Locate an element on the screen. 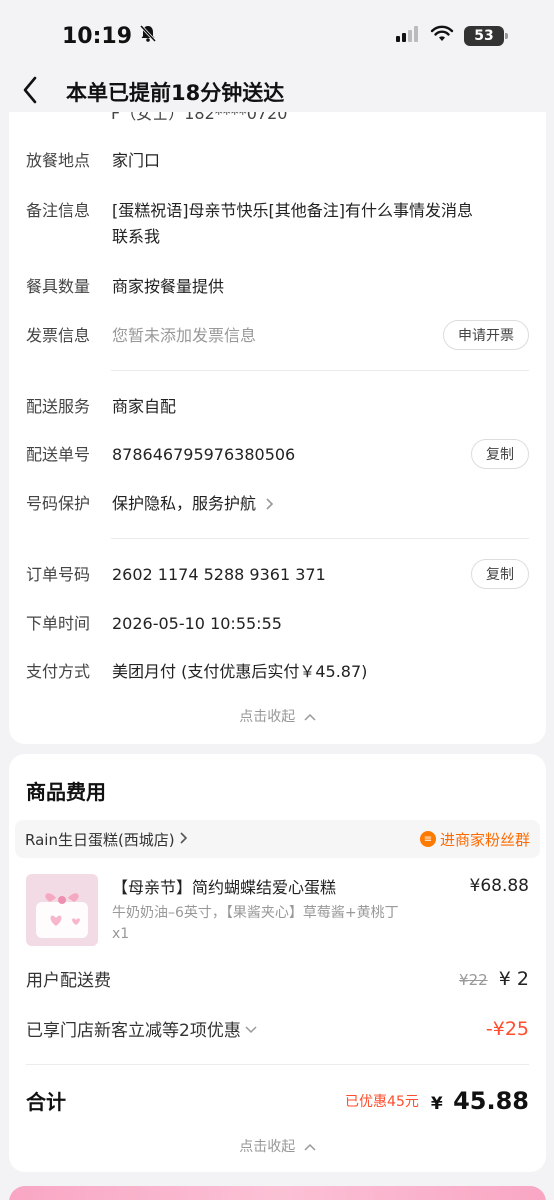 The width and height of the screenshot is (554, 1200). store-link: Rain生日蛋糕(西城店) is located at coordinates (106, 839).